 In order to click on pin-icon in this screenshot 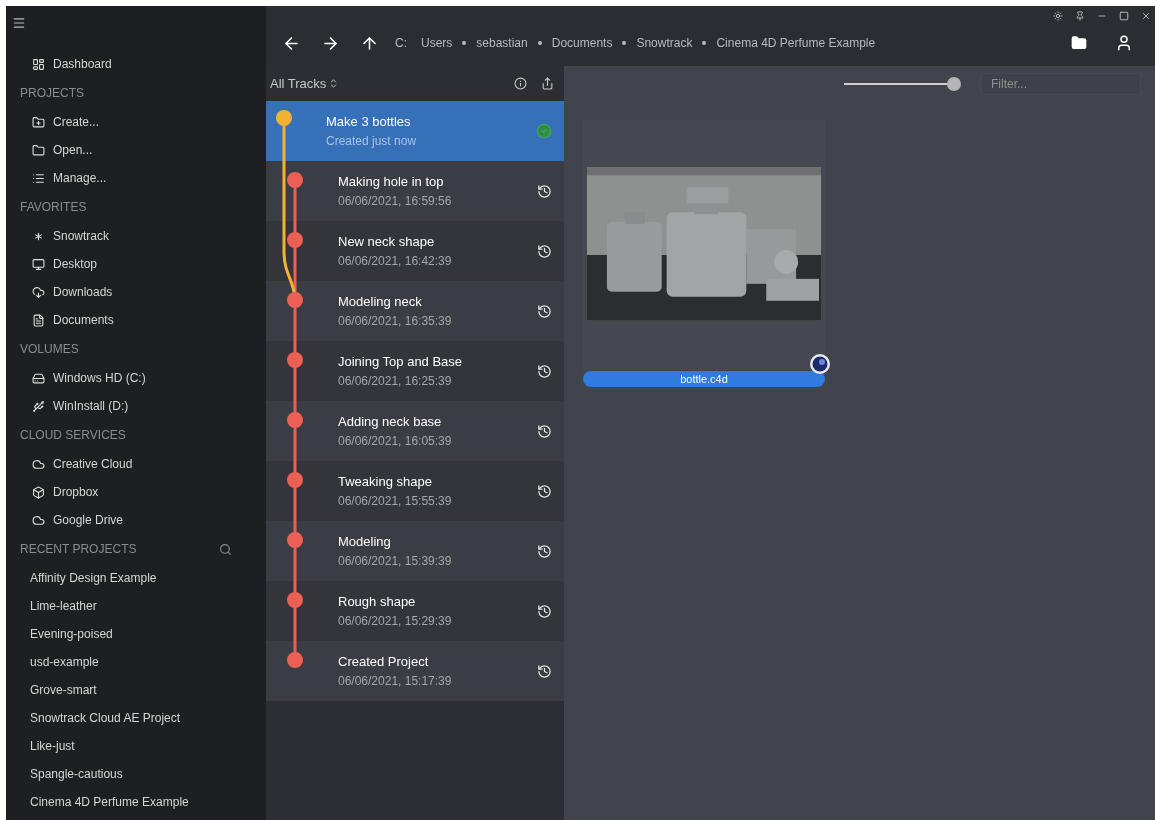, I will do `click(1080, 16)`.